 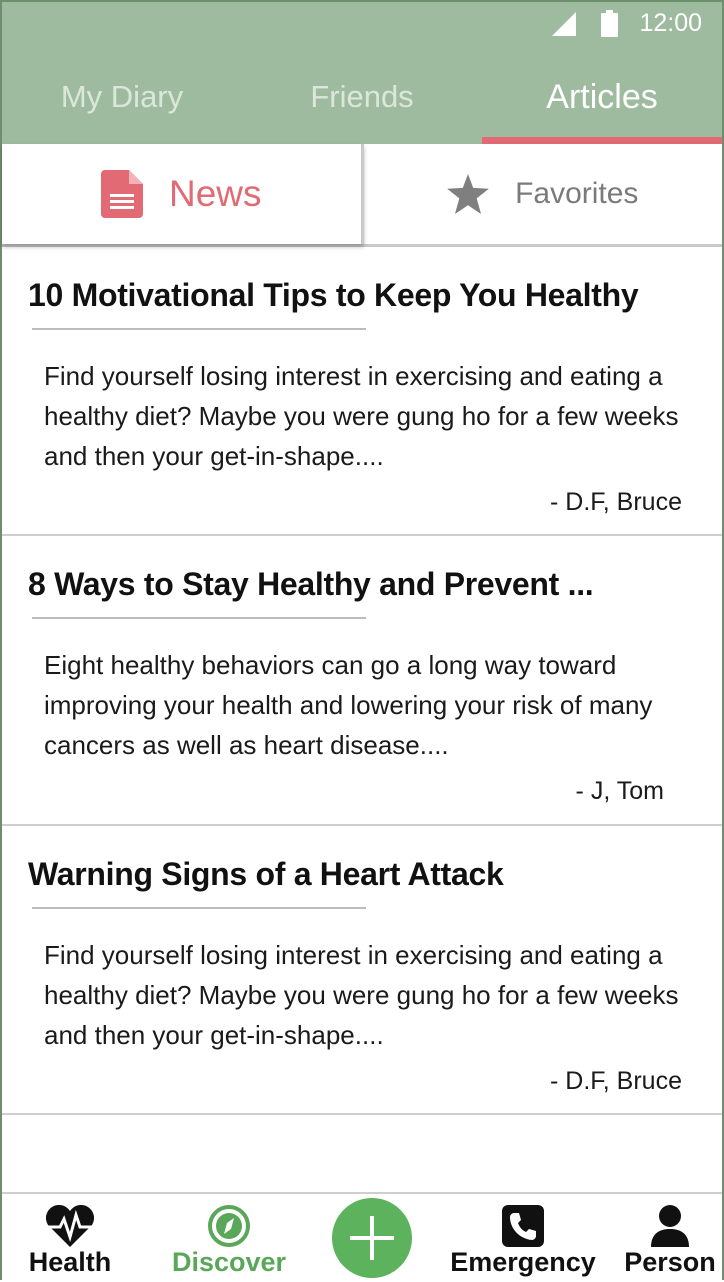 I want to click on app-header: 12:00 My Diary Friends Articles, so click(x=362, y=73).